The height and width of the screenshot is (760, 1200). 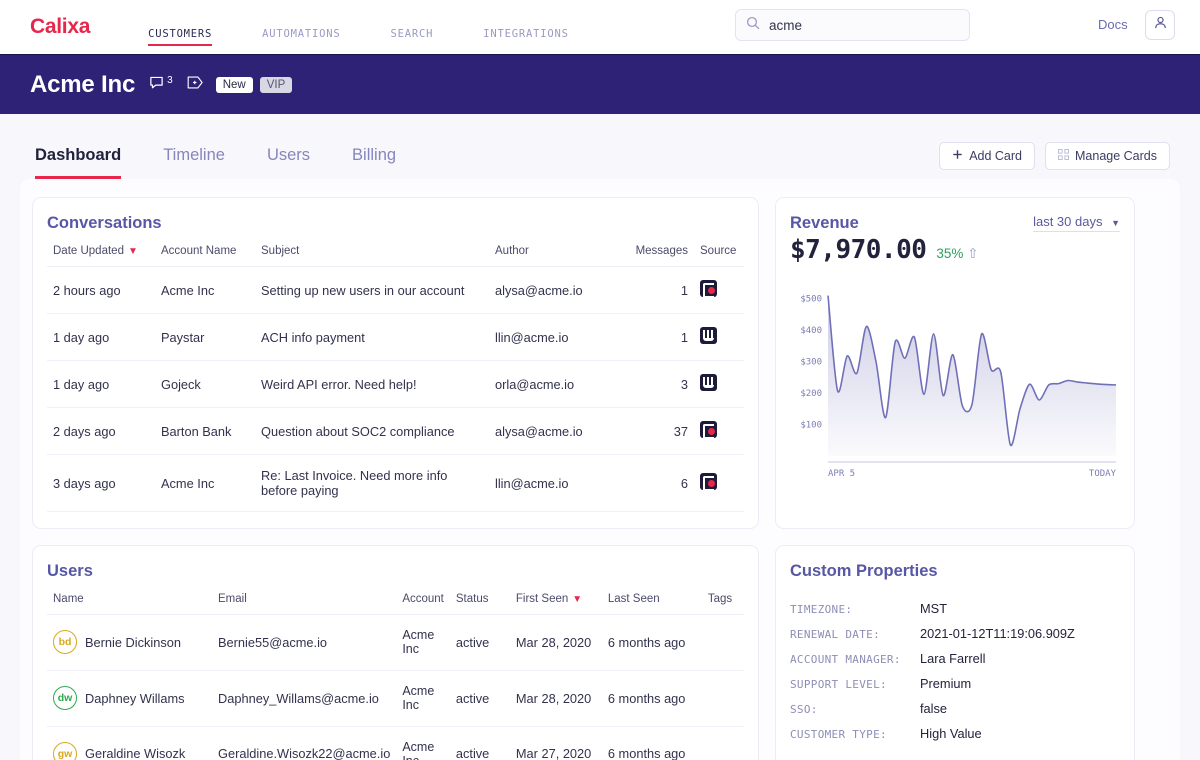 What do you see at coordinates (60, 27) in the screenshot?
I see `app-logo: Calixa` at bounding box center [60, 27].